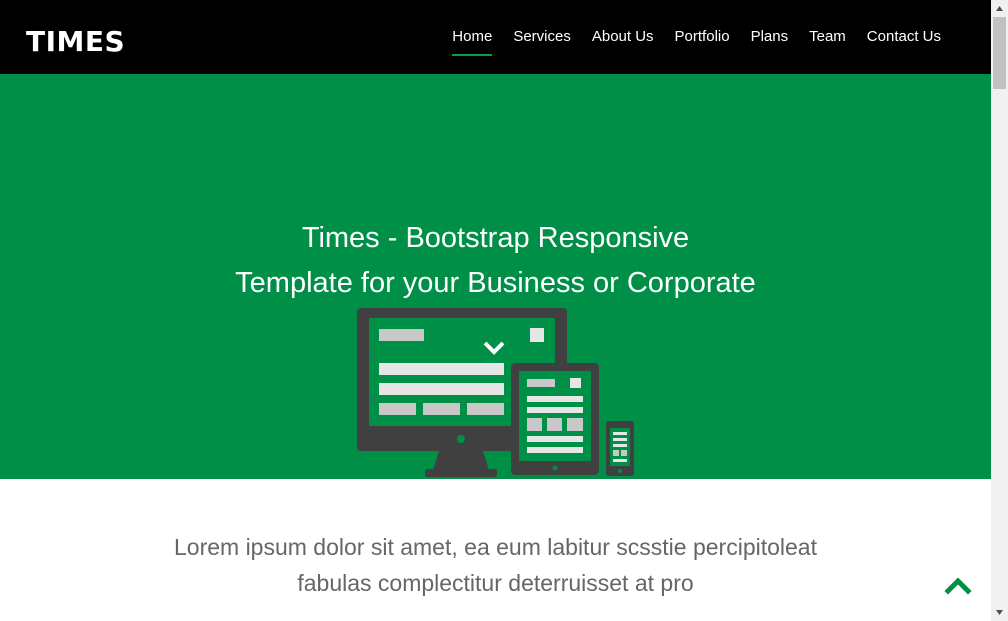  Describe the element at coordinates (999, 53) in the screenshot. I see `scrollbar-thumb` at that location.